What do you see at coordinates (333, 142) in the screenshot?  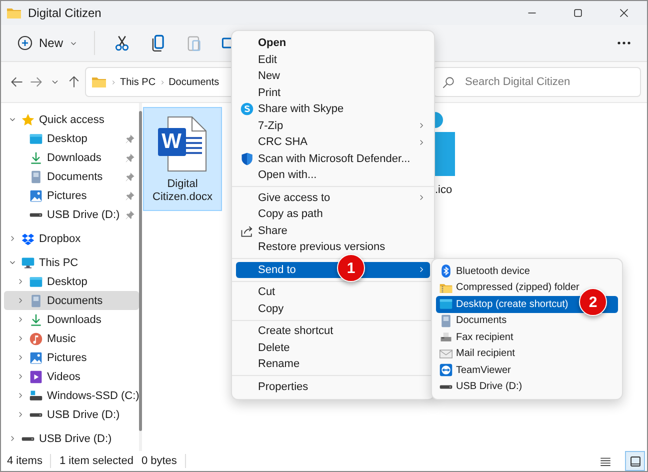 I see `menu-item: CRC SHA` at bounding box center [333, 142].